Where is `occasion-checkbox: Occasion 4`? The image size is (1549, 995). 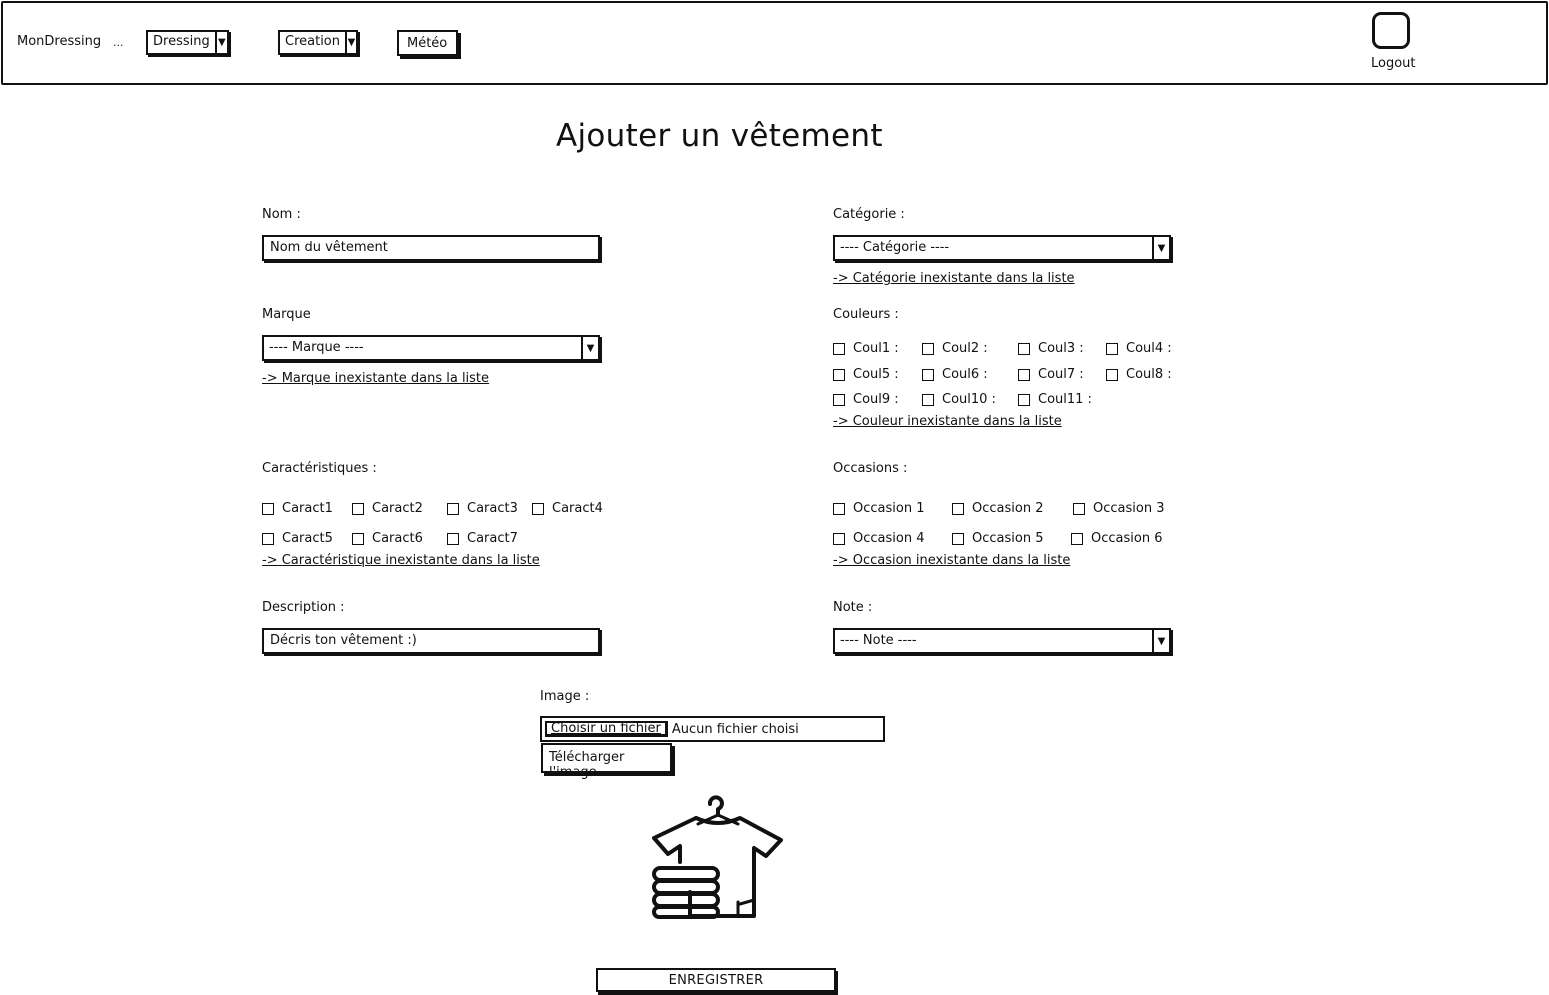 occasion-checkbox: Occasion 4 is located at coordinates (878, 538).